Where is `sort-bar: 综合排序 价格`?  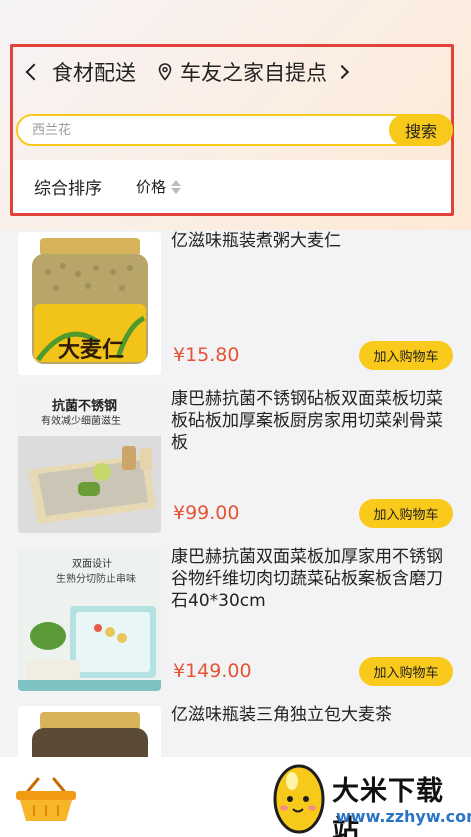
sort-bar: 综合排序 价格 is located at coordinates (232, 186).